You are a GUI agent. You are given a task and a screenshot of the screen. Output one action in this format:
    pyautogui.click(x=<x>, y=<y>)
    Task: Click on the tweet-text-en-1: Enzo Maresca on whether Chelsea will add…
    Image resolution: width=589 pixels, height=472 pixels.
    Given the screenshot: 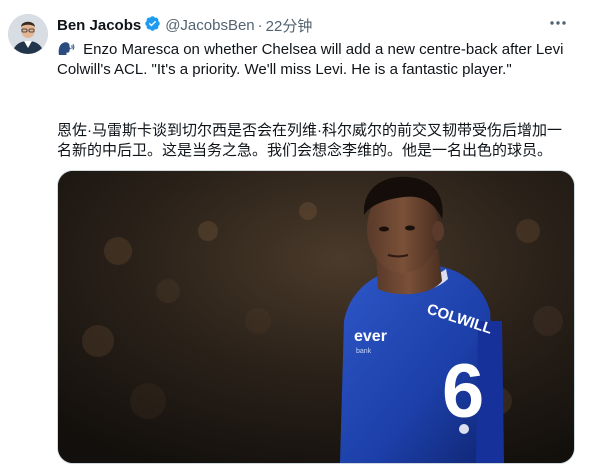 What is the action you would take?
    pyautogui.click(x=323, y=49)
    